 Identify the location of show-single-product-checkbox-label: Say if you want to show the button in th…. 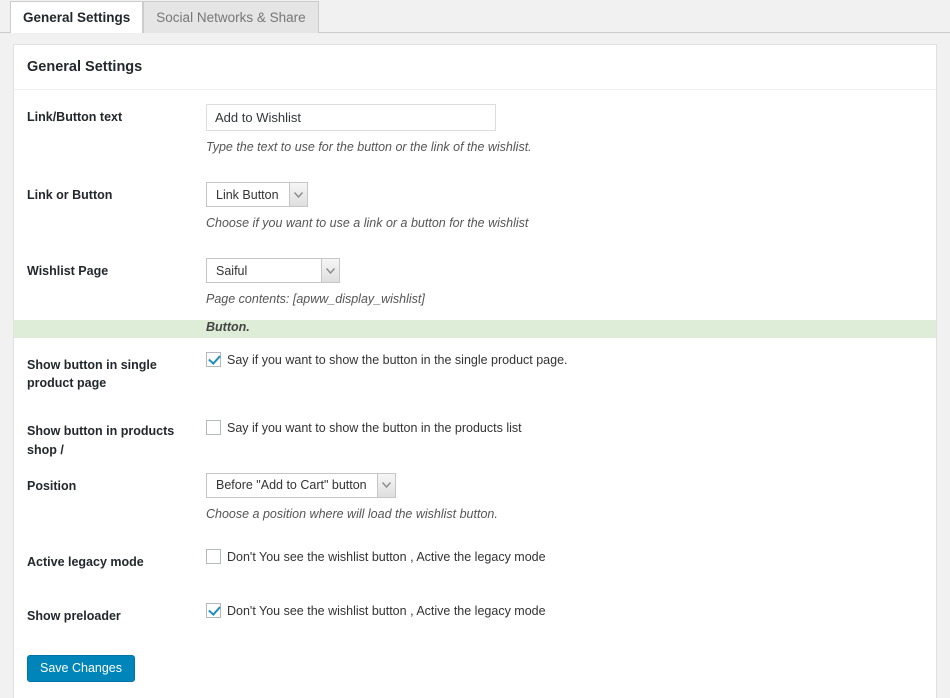
(397, 360).